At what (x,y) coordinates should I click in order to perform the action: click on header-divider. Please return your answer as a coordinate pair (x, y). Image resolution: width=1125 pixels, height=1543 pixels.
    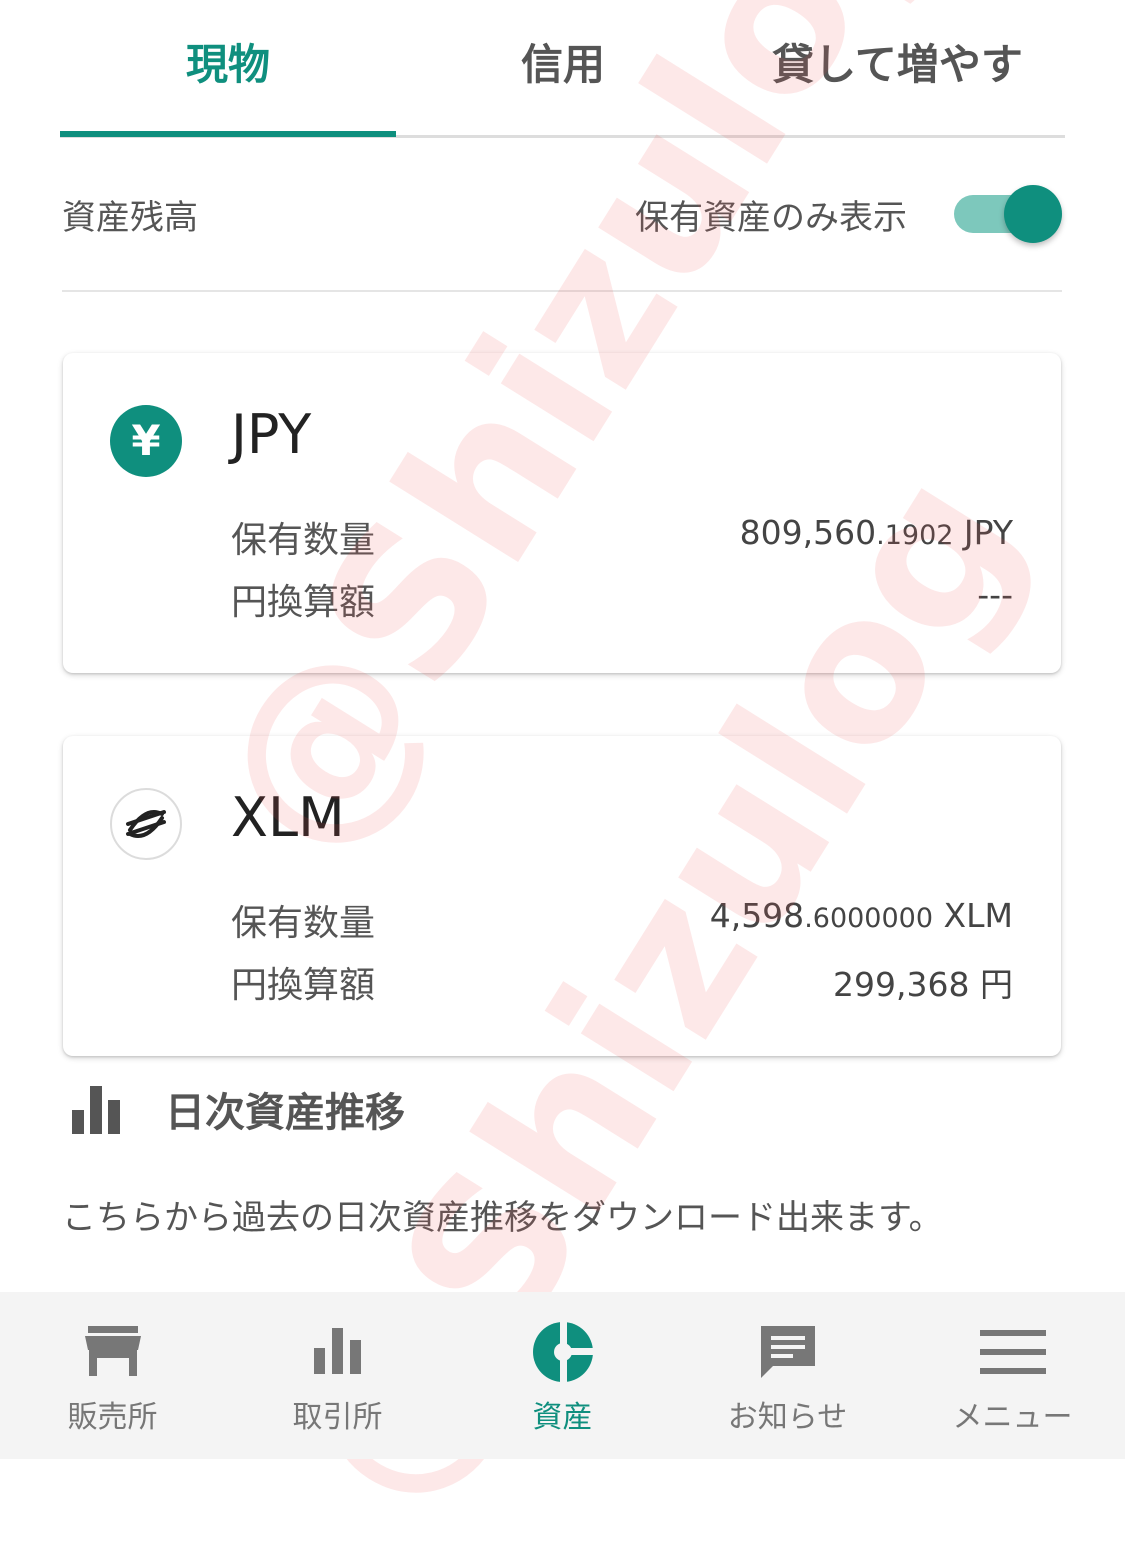
    Looking at the image, I should click on (562, 291).